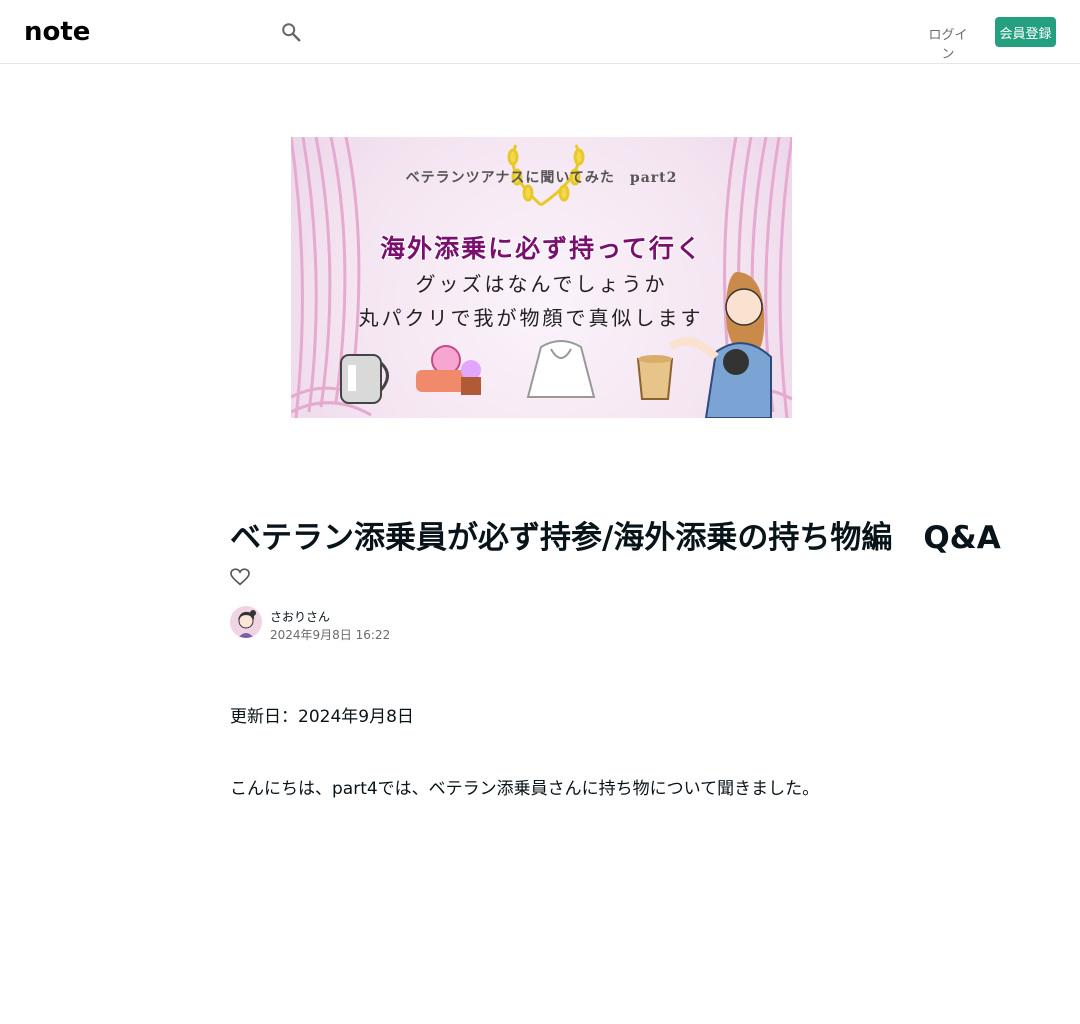 This screenshot has height=1024, width=1080. I want to click on author-avatar, so click(246, 622).